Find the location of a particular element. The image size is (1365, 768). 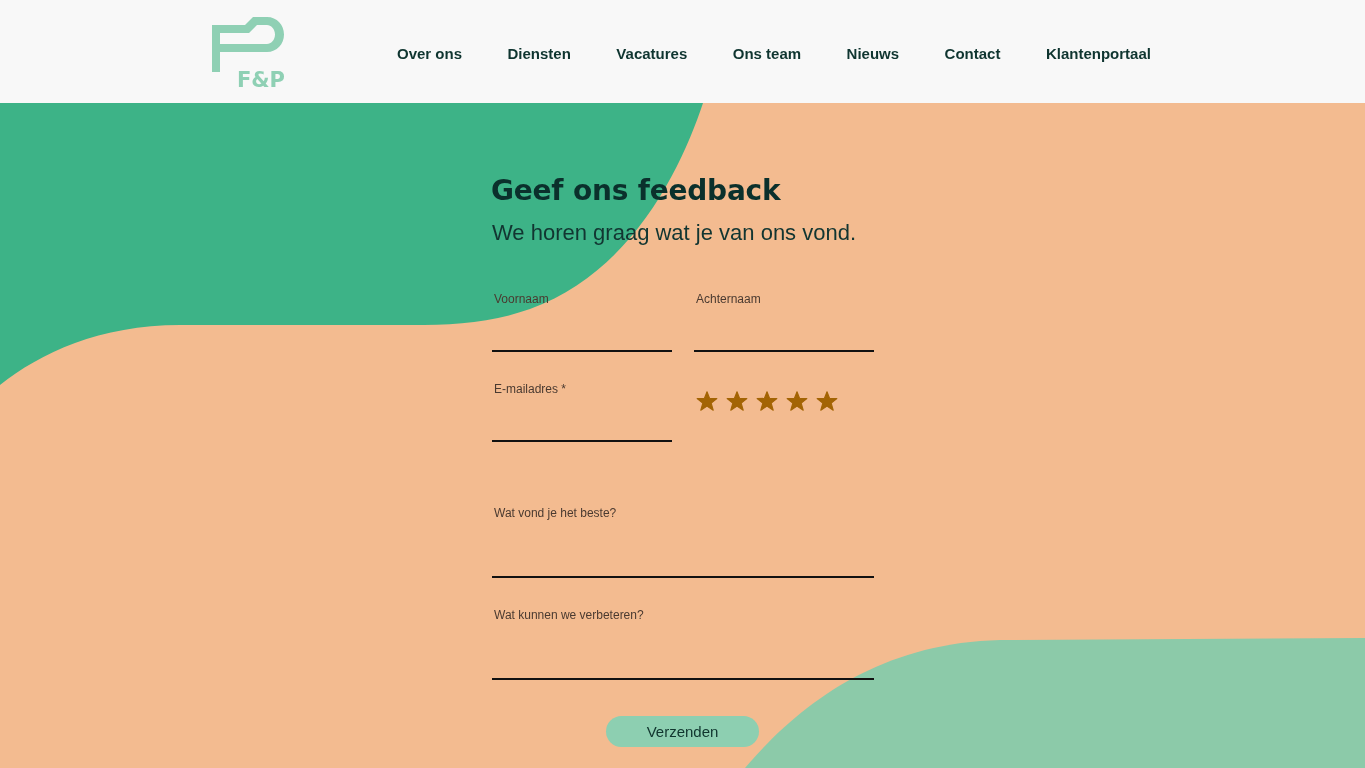

nav-link: Diensten is located at coordinates (539, 53).